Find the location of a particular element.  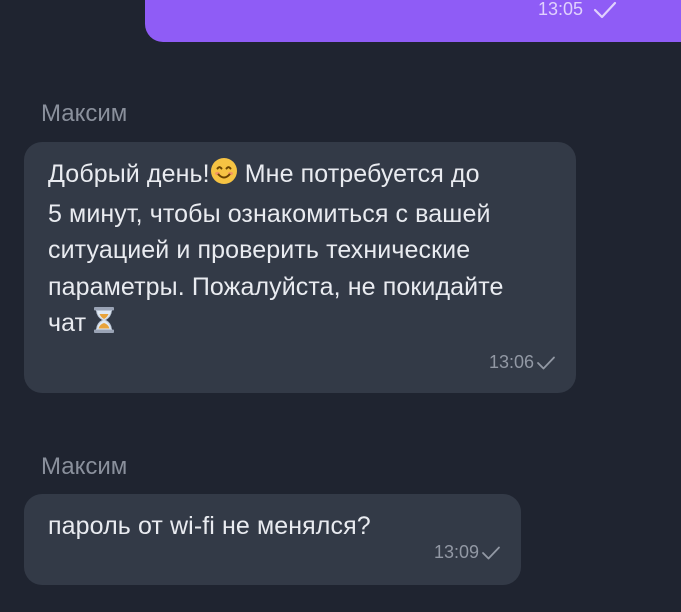

message-text-line: Мне потребуется до is located at coordinates (362, 174).